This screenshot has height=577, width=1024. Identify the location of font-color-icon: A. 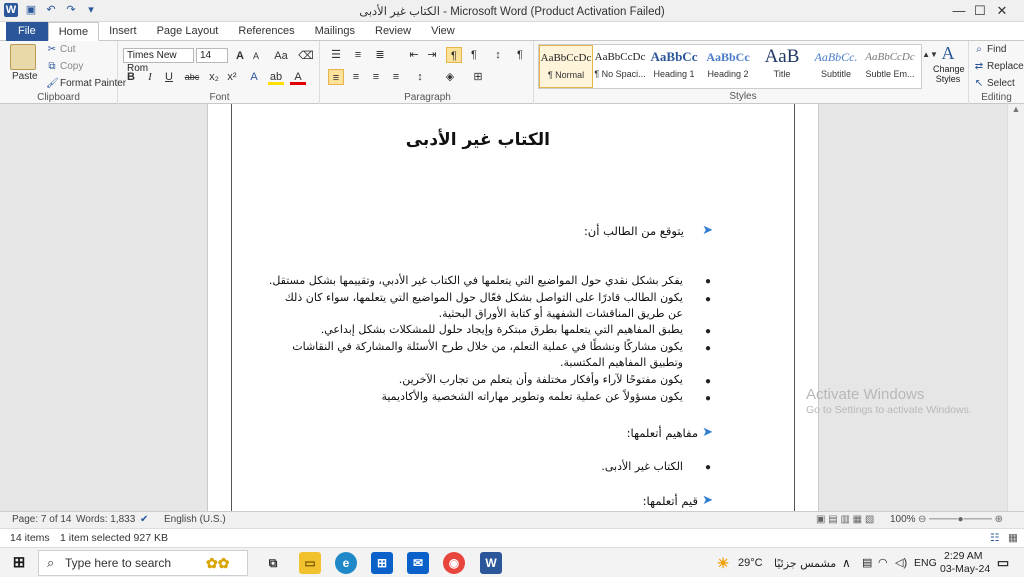
(298, 77).